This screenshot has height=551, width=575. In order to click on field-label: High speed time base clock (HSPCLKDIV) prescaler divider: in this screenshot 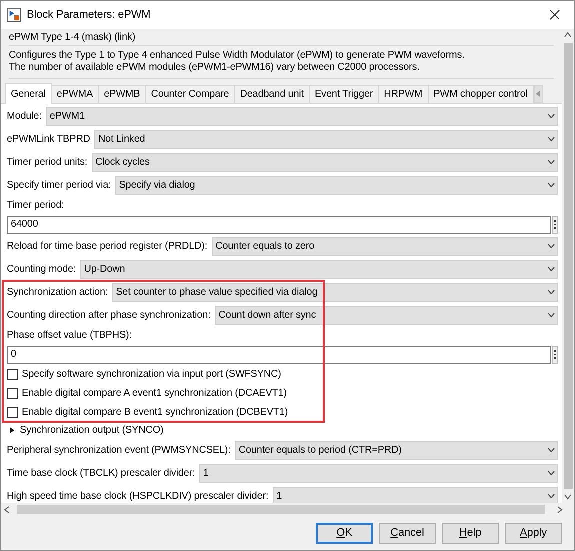, I will do `click(138, 496)`.